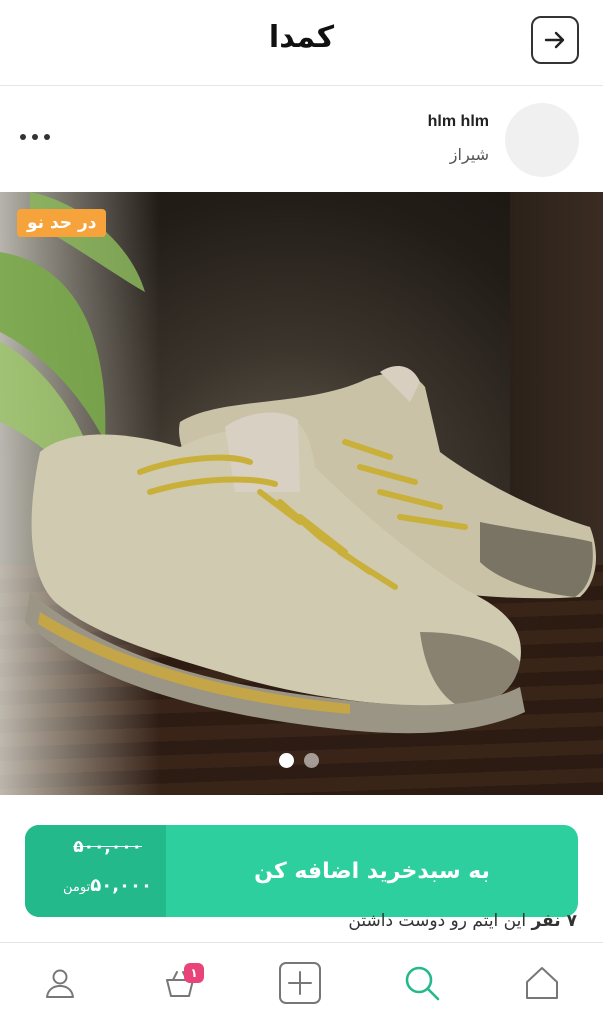 The height and width of the screenshot is (1024, 603). I want to click on arrow-right-icon, so click(554, 40).